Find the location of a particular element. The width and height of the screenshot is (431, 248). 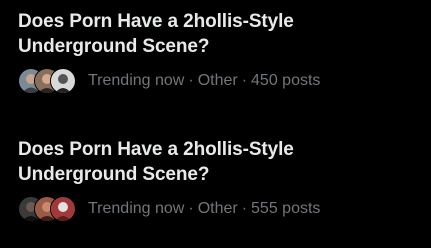

trend-meta: Trending now · Other · 555 posts is located at coordinates (204, 209).